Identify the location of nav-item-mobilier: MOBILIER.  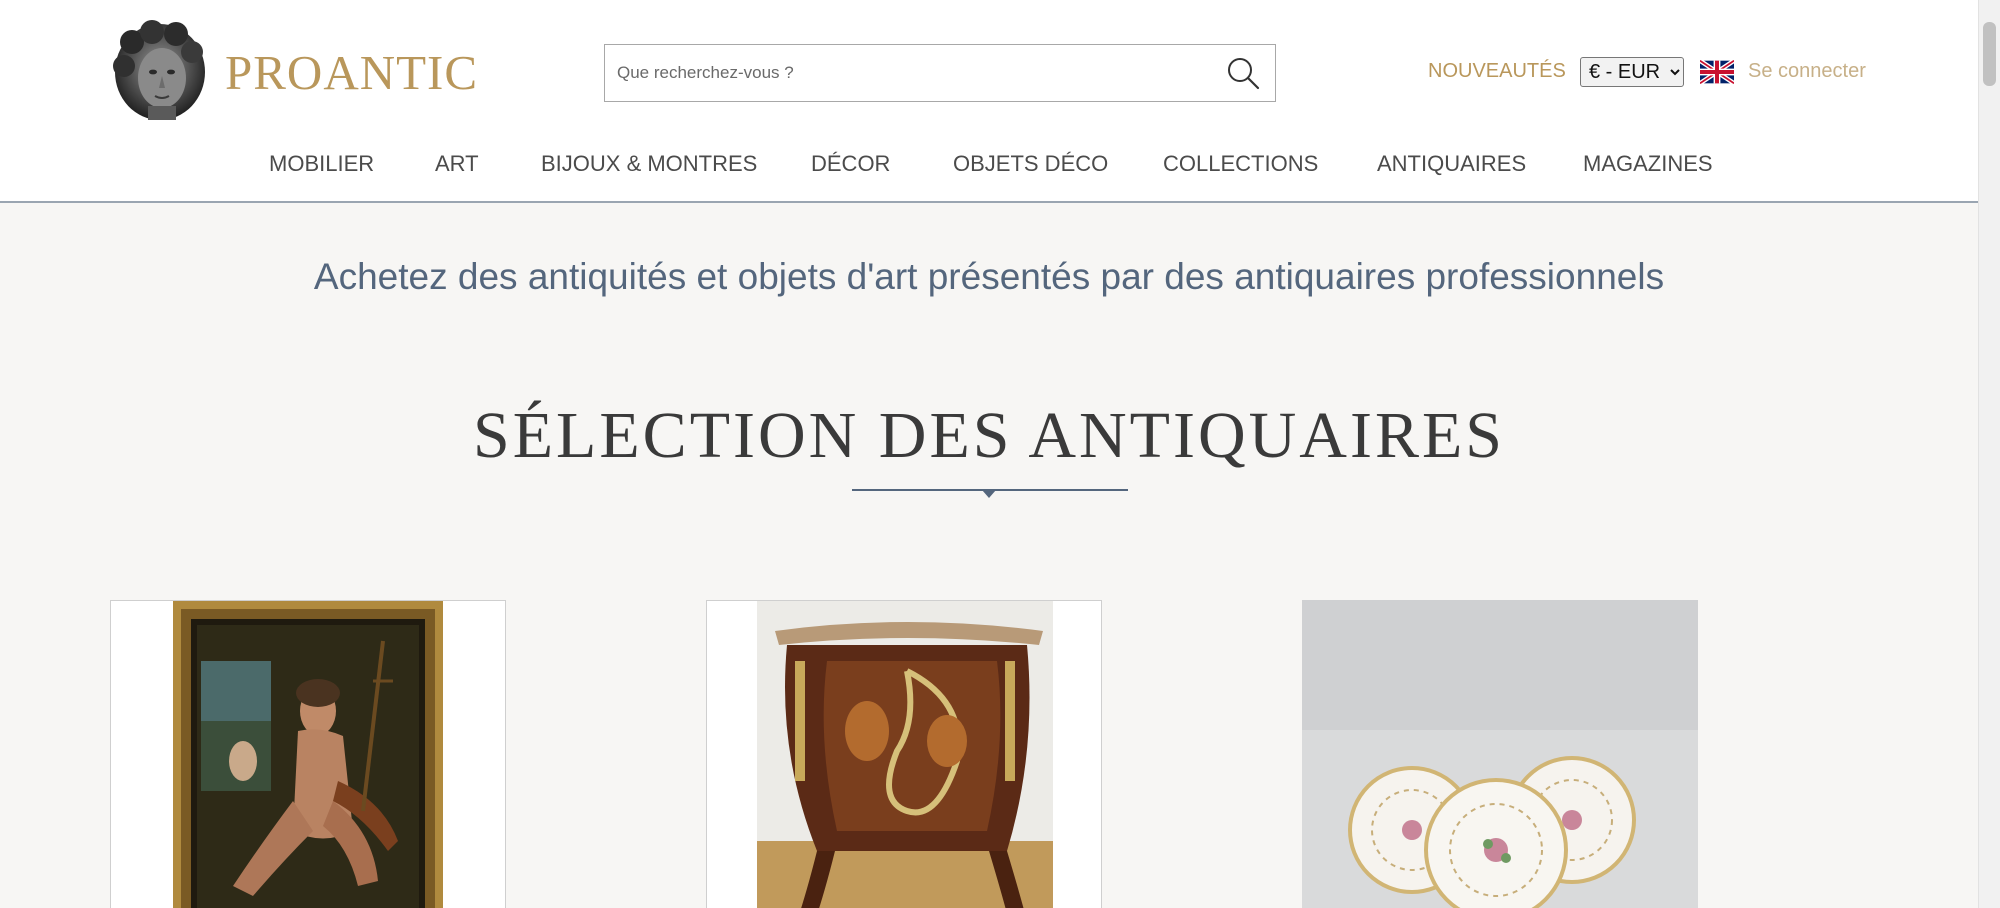
(321, 164).